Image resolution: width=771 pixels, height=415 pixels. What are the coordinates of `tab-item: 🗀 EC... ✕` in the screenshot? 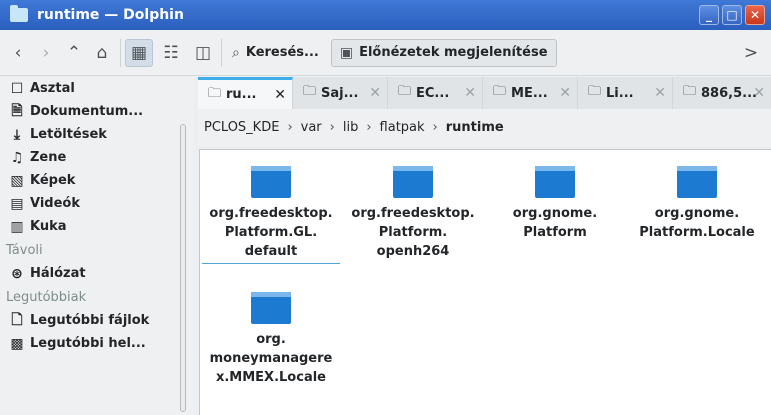 It's located at (435, 93).